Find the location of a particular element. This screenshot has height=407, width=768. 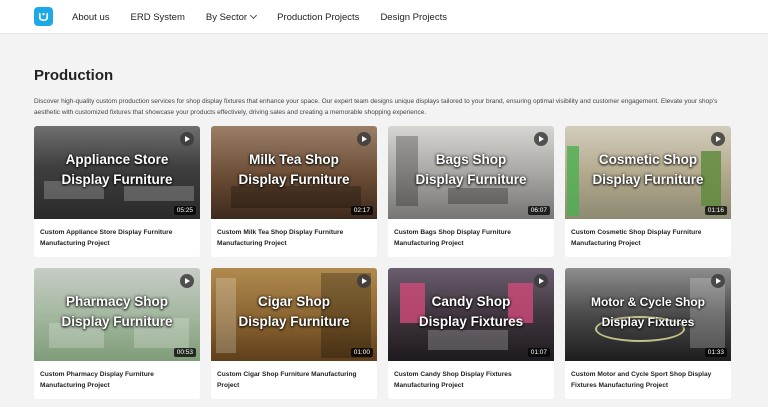

thumbnail-title: Bags Shop Display Furniture is located at coordinates (471, 169).